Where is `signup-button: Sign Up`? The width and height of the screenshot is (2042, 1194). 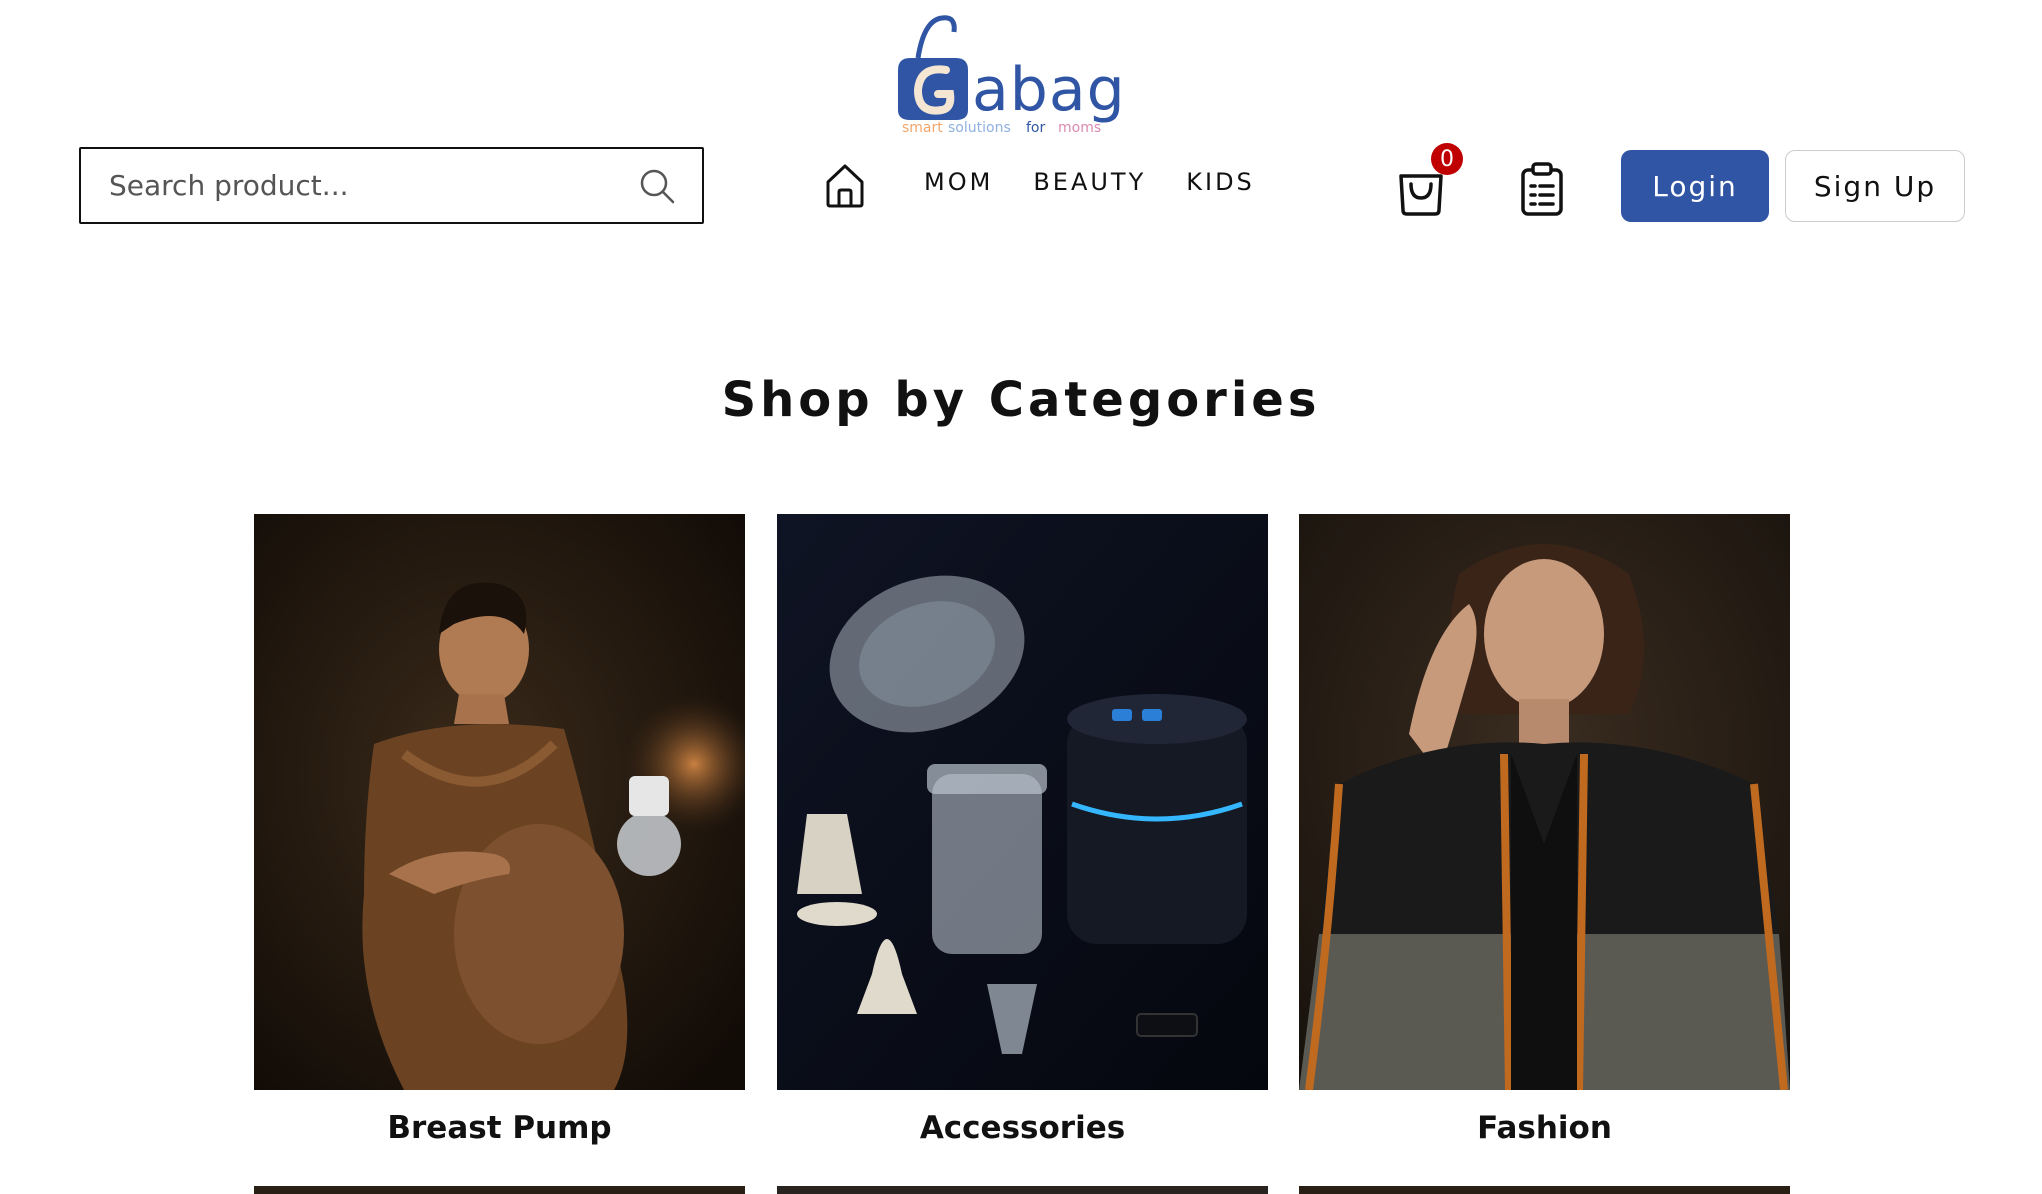
signup-button: Sign Up is located at coordinates (1875, 186).